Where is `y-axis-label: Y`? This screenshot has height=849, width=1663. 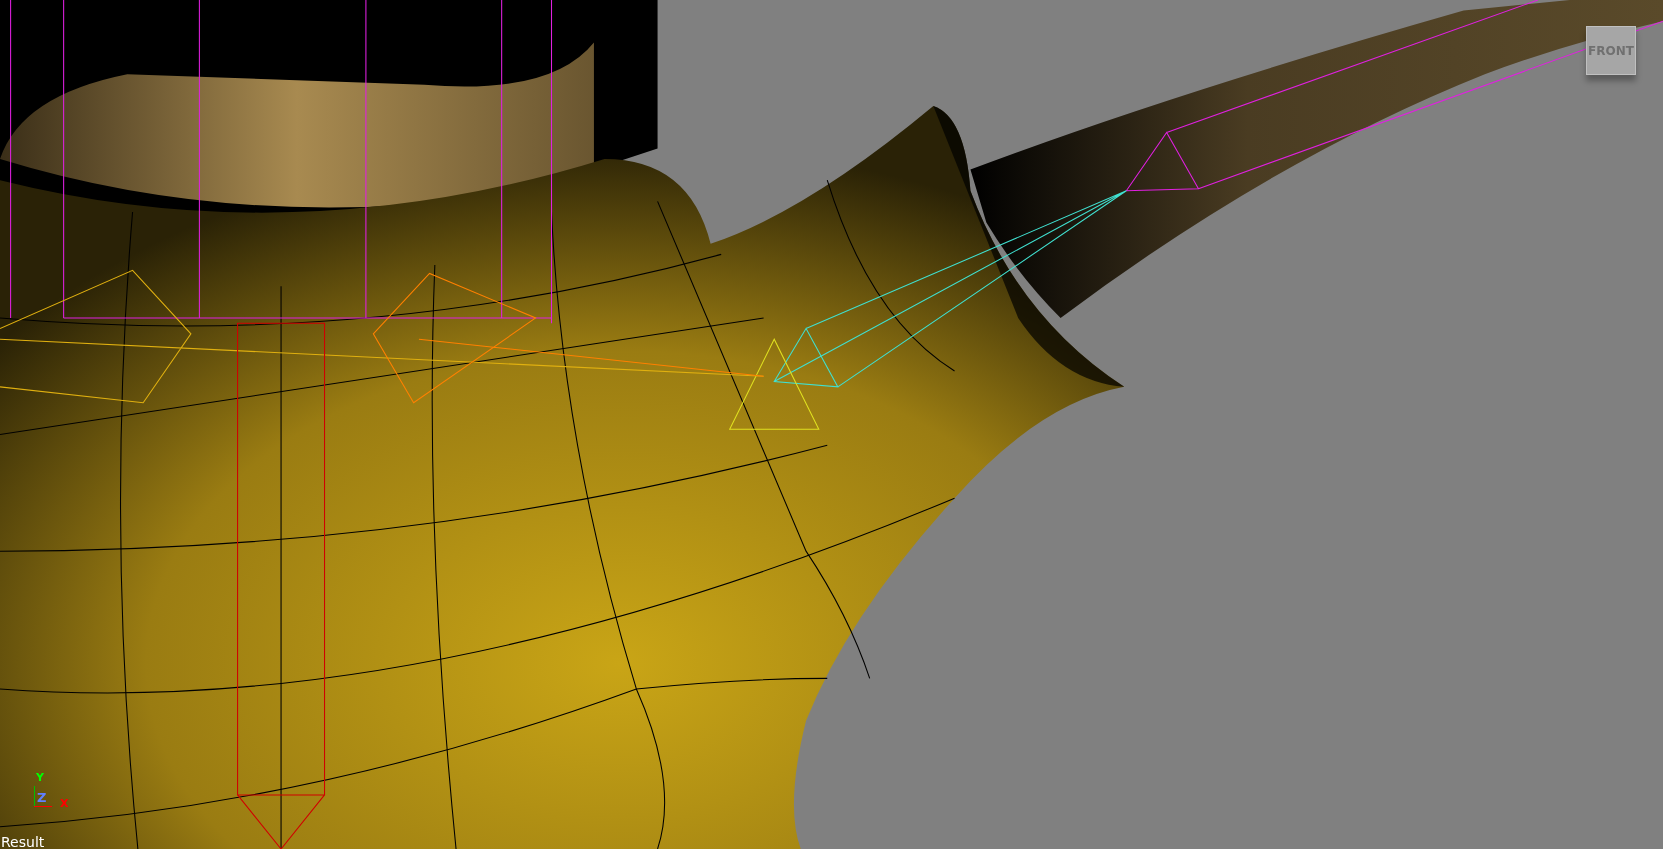
y-axis-label: Y is located at coordinates (40, 777).